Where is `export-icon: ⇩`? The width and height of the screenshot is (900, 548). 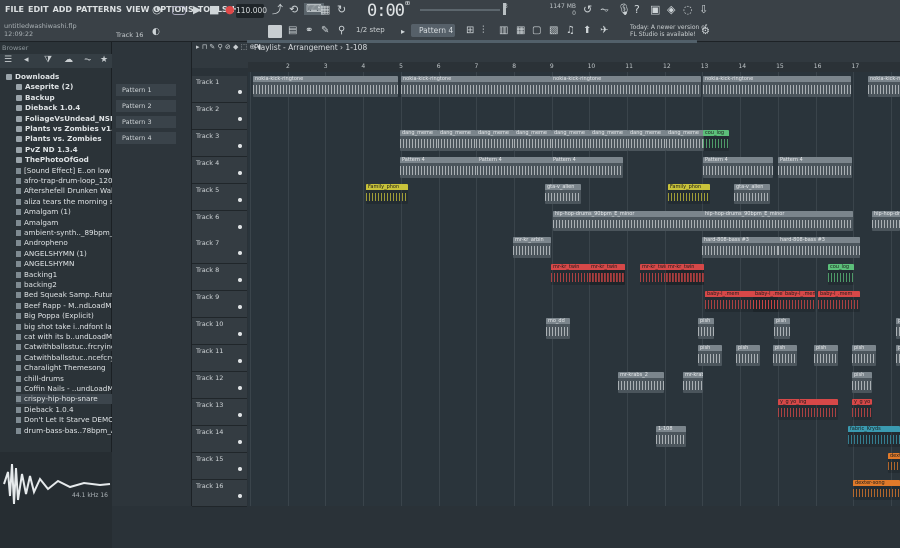
export-icon: ⇩ is located at coordinates (703, 10).